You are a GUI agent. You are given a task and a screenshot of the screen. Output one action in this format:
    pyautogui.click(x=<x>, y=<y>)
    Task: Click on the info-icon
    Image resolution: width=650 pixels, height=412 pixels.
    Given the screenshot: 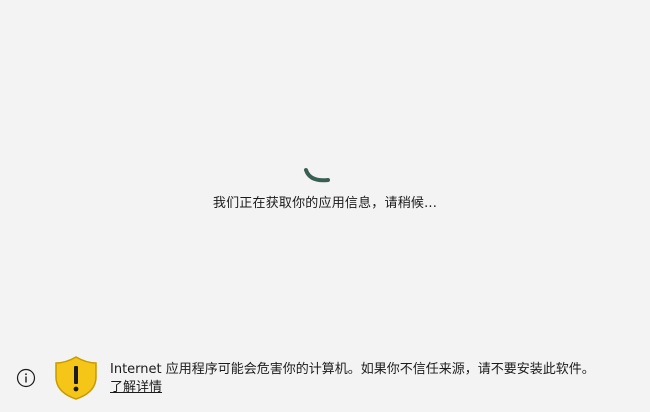 What is the action you would take?
    pyautogui.click(x=26, y=378)
    